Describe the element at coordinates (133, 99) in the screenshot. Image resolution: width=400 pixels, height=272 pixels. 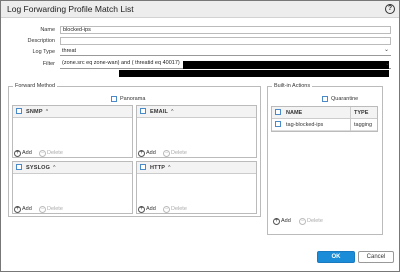
I see `panorama-label: Panorama` at that location.